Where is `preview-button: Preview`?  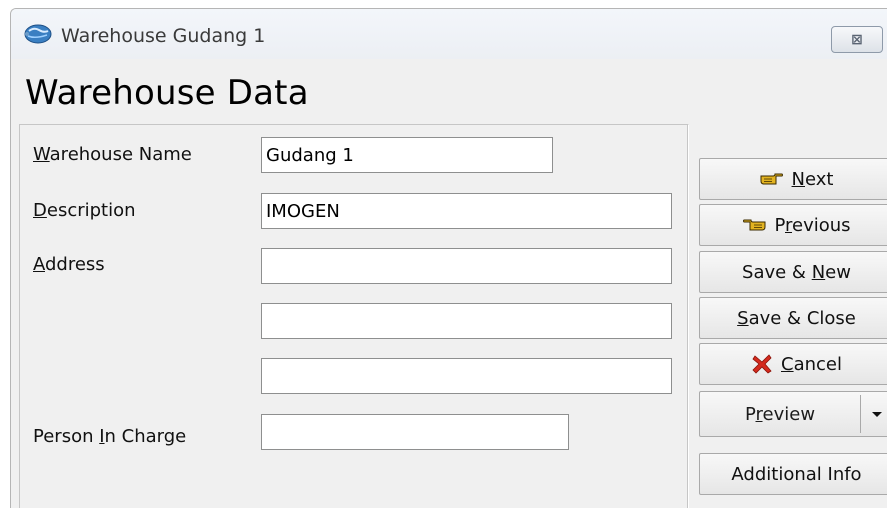
preview-button: Preview is located at coordinates (780, 414).